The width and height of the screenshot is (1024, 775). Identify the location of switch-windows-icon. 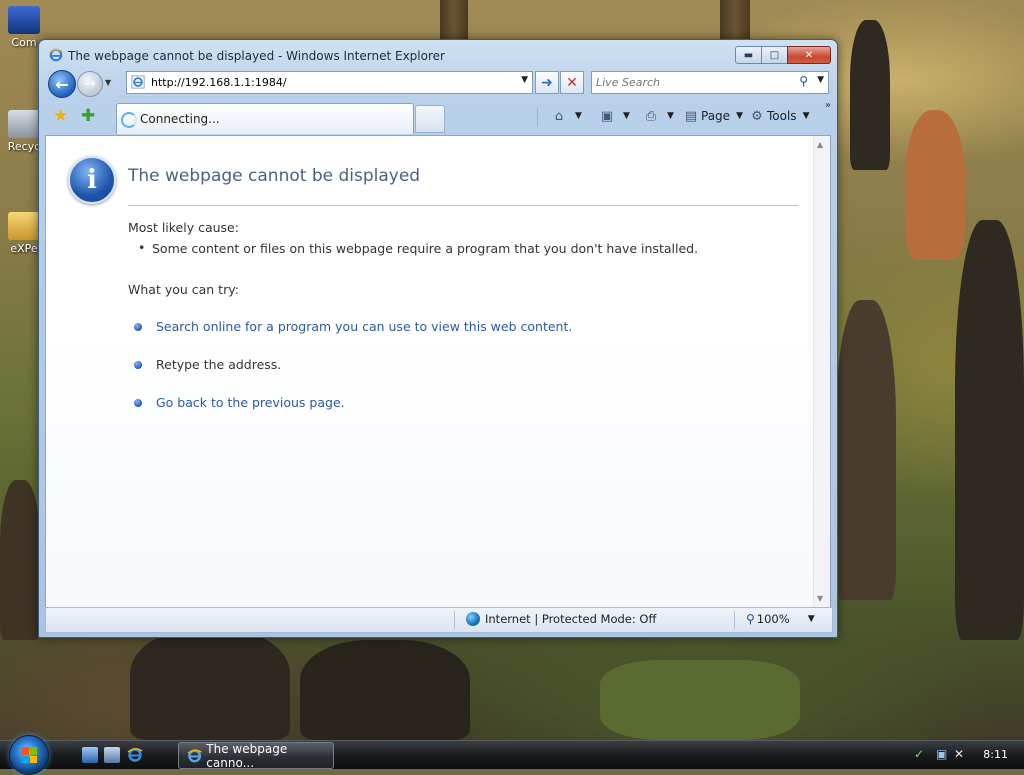
(112, 755).